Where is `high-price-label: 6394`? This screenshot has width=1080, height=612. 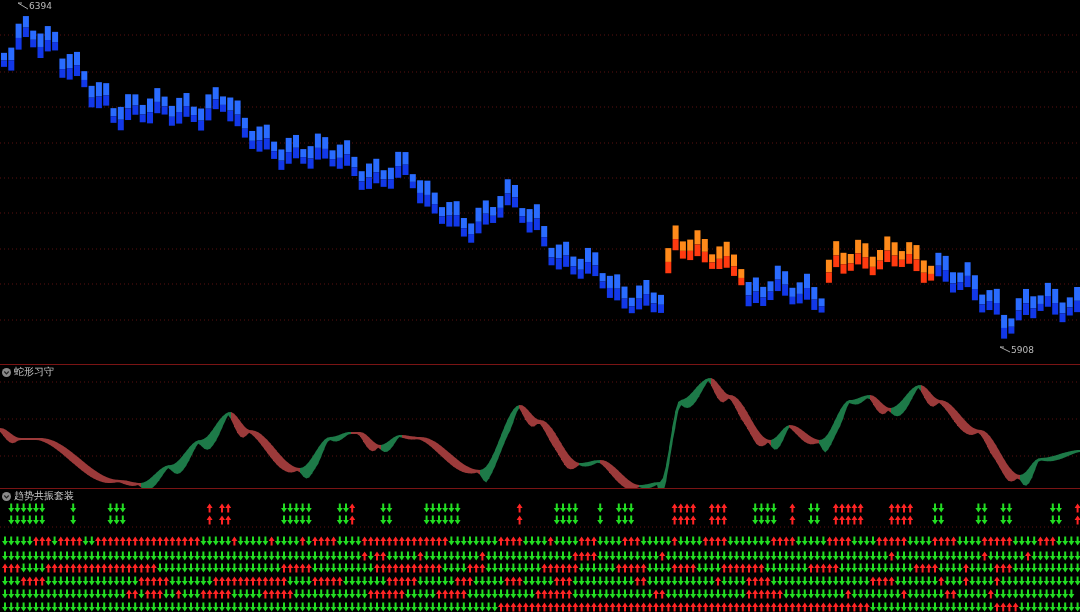 high-price-label: 6394 is located at coordinates (40, 6).